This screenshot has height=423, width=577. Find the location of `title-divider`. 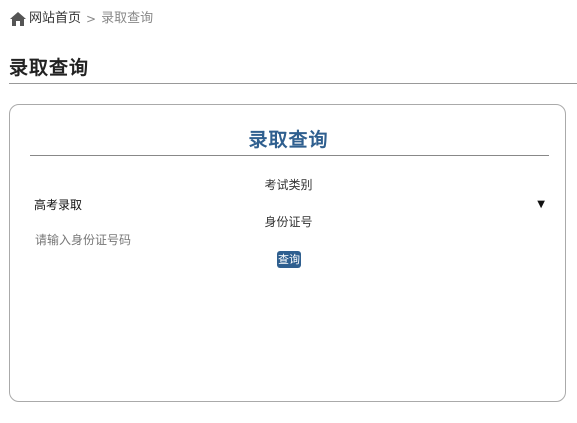

title-divider is located at coordinates (293, 83).